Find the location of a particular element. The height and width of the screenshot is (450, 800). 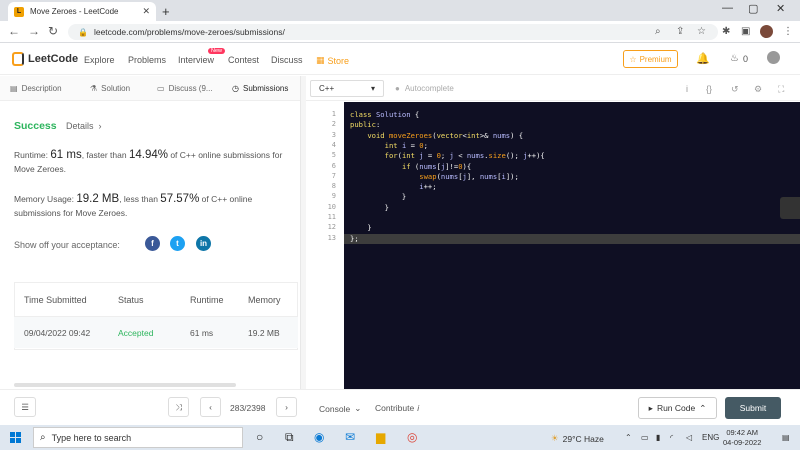

task-view-icon: ⧉ is located at coordinates (289, 437).